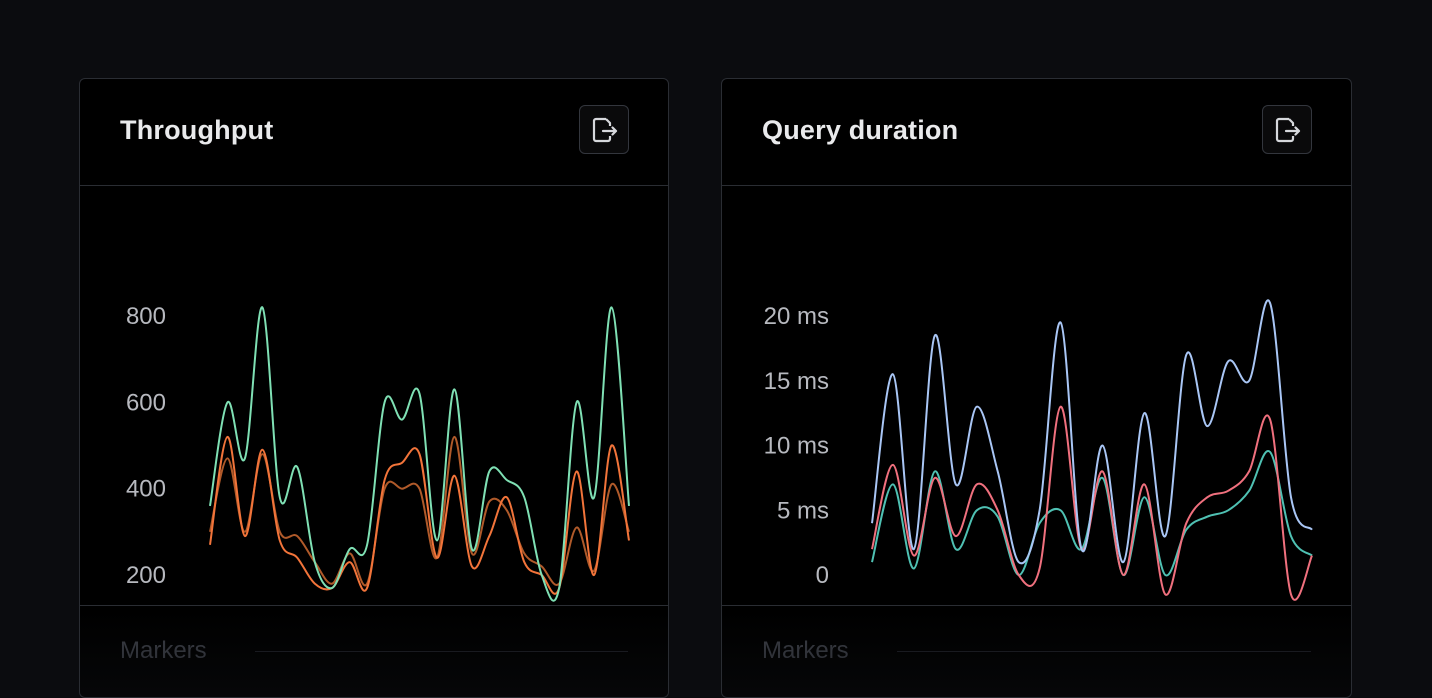 This screenshot has width=1432, height=698. What do you see at coordinates (146, 316) in the screenshot?
I see `y-tick-label: 800` at bounding box center [146, 316].